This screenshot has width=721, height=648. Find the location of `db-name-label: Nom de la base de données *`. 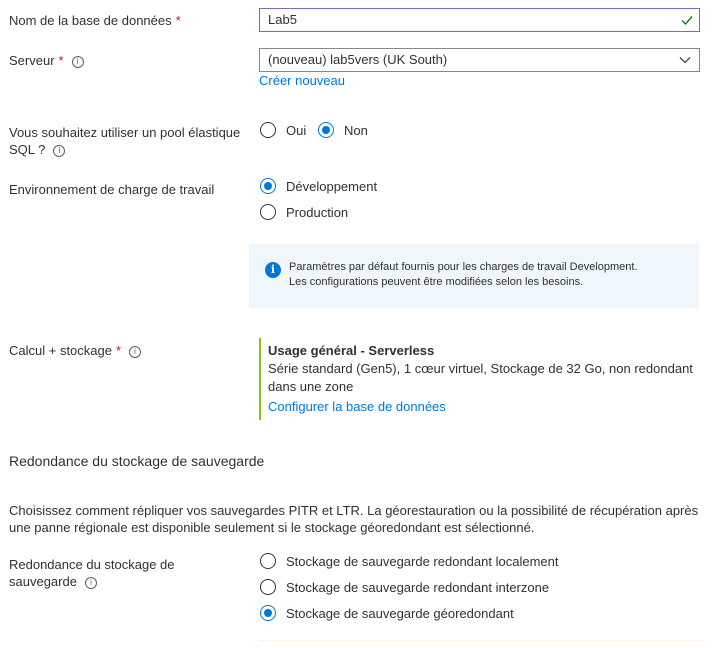

db-name-label: Nom de la base de données * is located at coordinates (95, 20).